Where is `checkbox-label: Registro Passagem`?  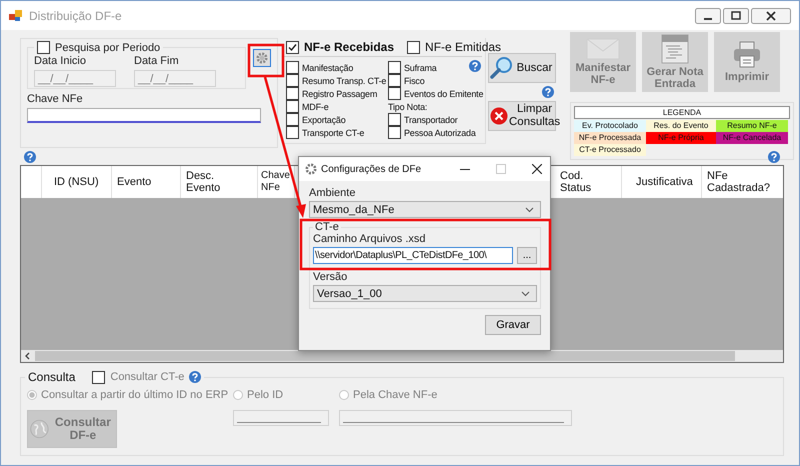 checkbox-label: Registro Passagem is located at coordinates (340, 93).